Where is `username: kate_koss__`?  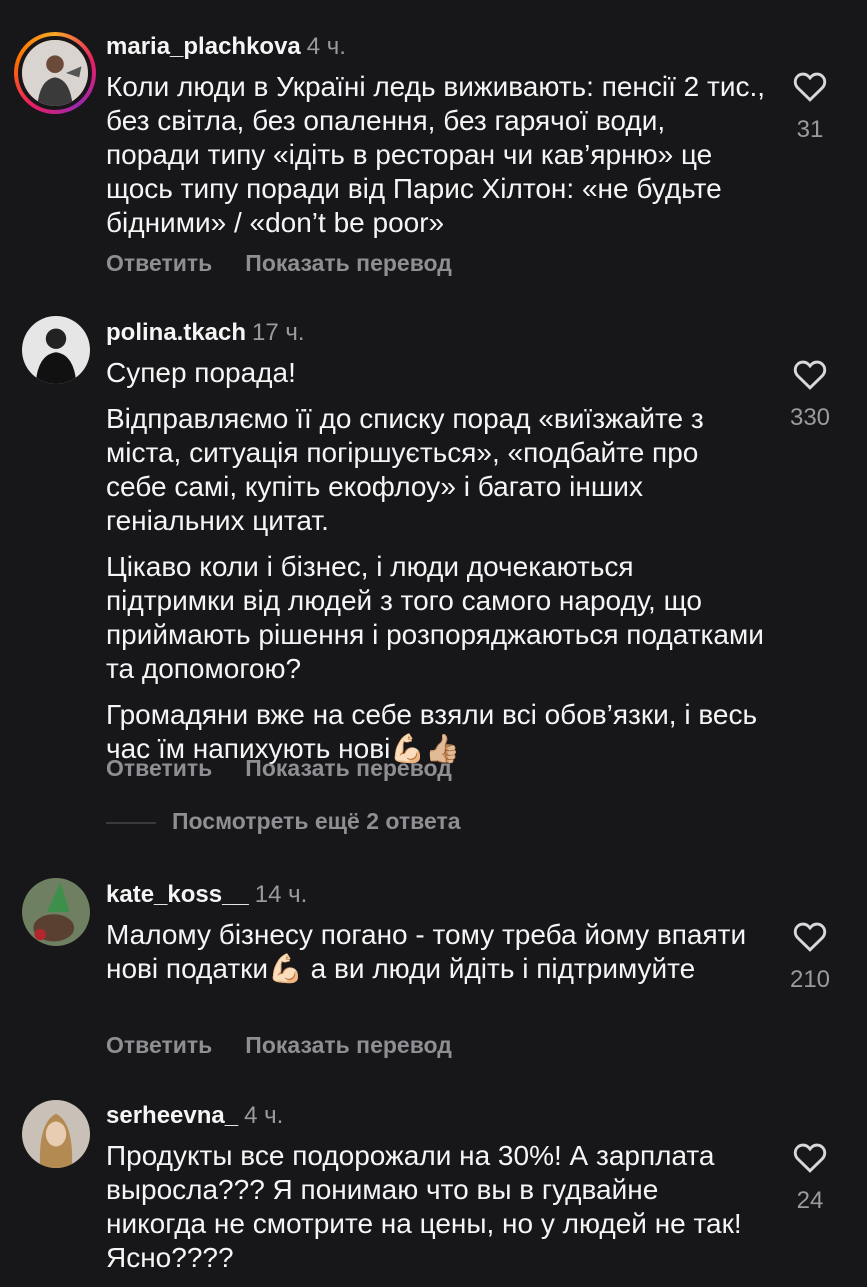
username: kate_koss__ is located at coordinates (177, 894).